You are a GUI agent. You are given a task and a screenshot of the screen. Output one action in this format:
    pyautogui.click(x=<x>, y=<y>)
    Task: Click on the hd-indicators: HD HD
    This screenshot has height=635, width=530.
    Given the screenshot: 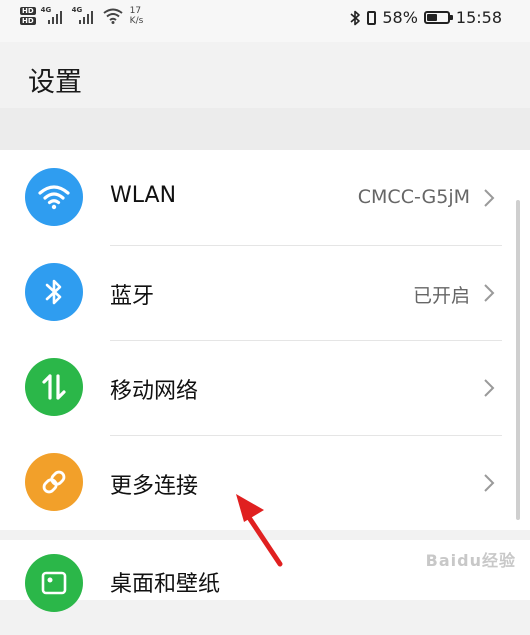 What is the action you would take?
    pyautogui.click(x=28, y=16)
    